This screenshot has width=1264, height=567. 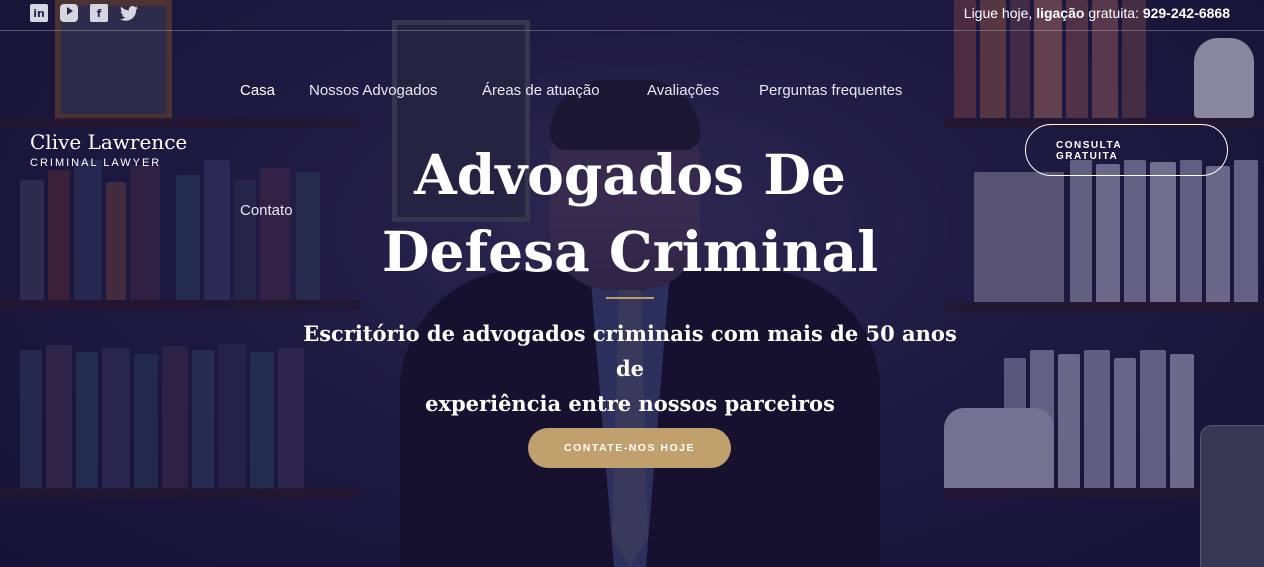 I want to click on hero-subtitle-line2: experiência entre nossos parceiros, so click(x=630, y=403).